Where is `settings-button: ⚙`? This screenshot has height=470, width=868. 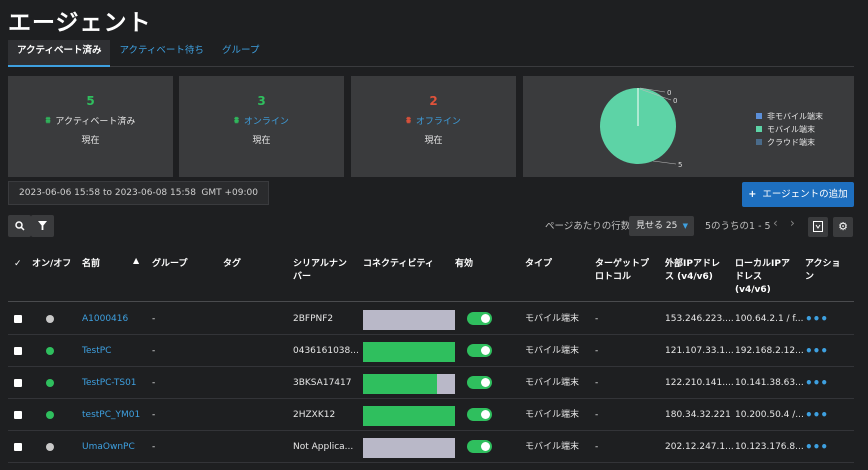
settings-button: ⚙ is located at coordinates (843, 227).